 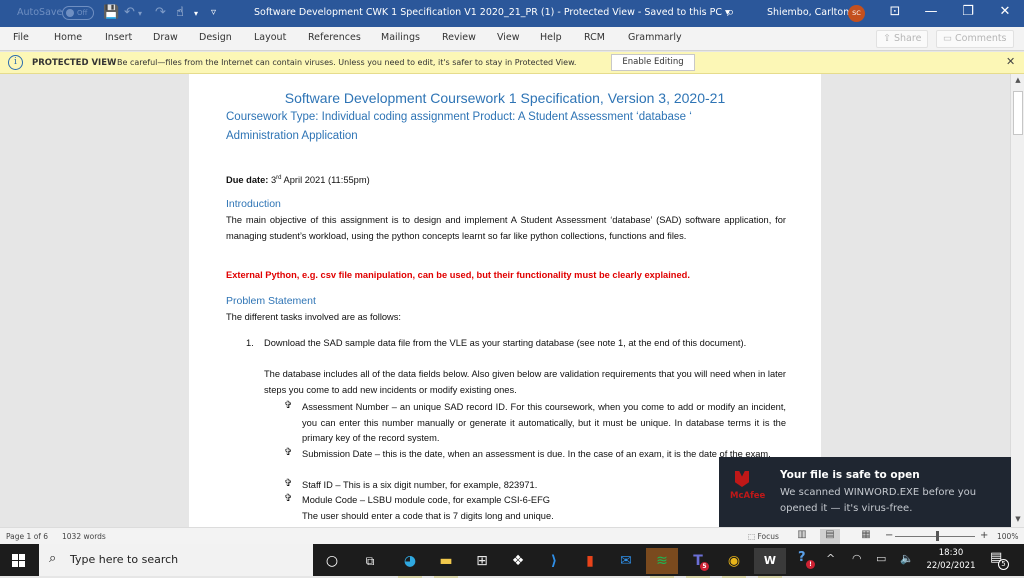 I want to click on windows-start-icon, so click(x=18, y=560).